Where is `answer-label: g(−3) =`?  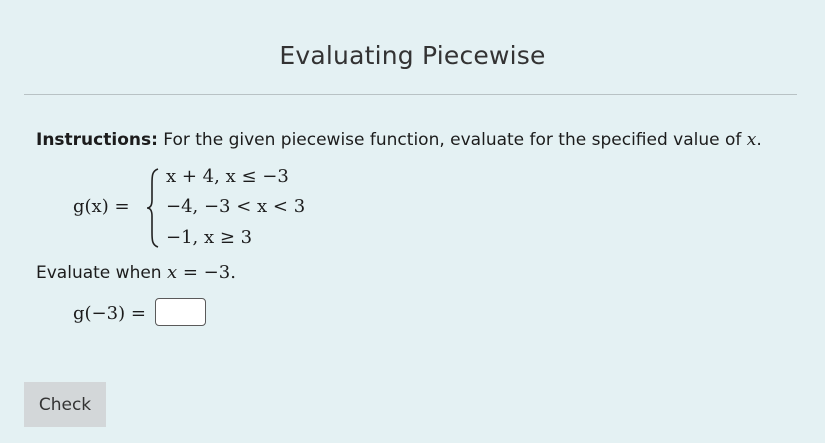
answer-label: g(−3) = is located at coordinates (109, 313).